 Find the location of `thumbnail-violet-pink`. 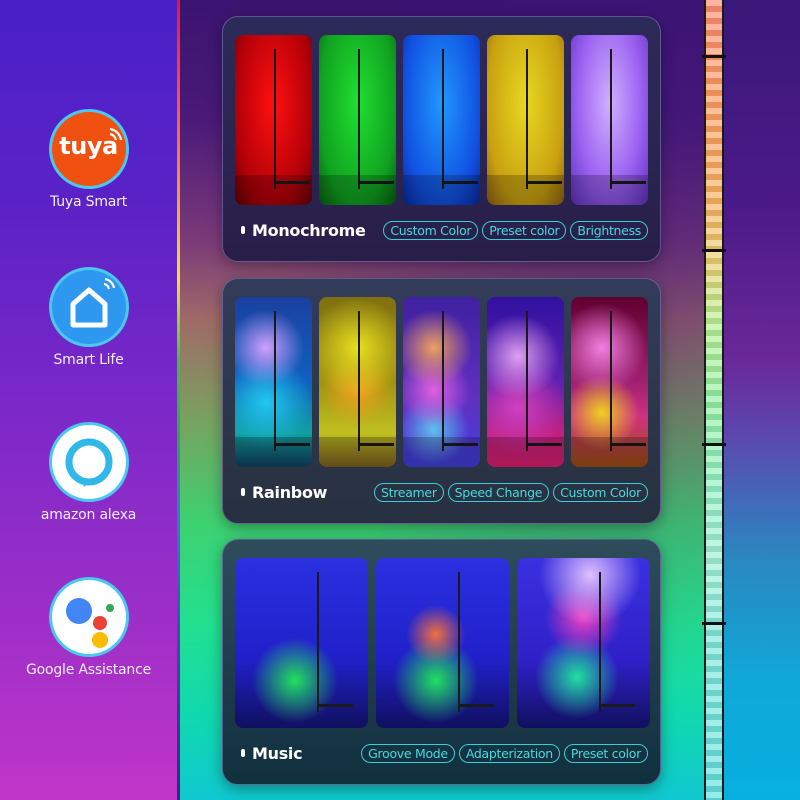

thumbnail-violet-pink is located at coordinates (525, 382).